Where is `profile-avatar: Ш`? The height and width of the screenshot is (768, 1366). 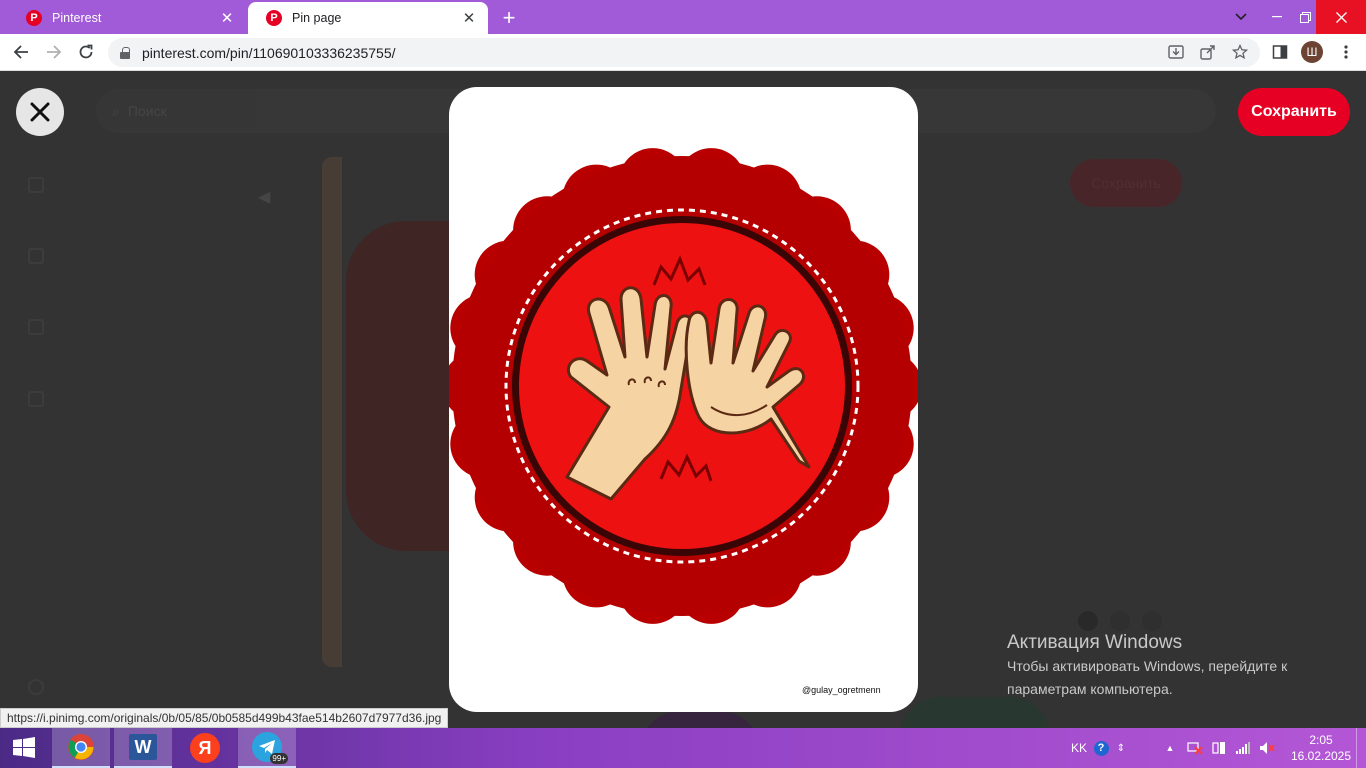
profile-avatar: Ш is located at coordinates (1312, 52).